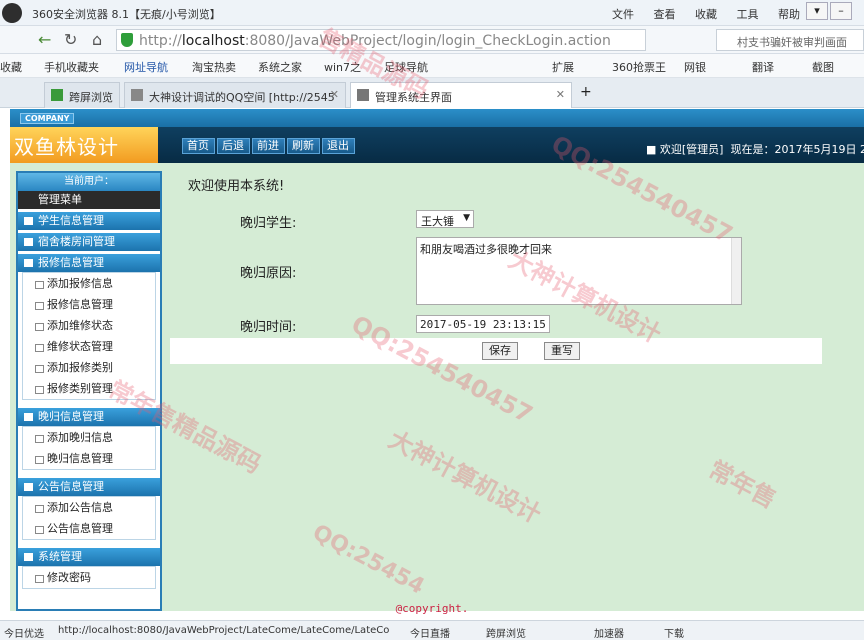 This screenshot has width=864, height=640. I want to click on home-button: 首页, so click(198, 146).